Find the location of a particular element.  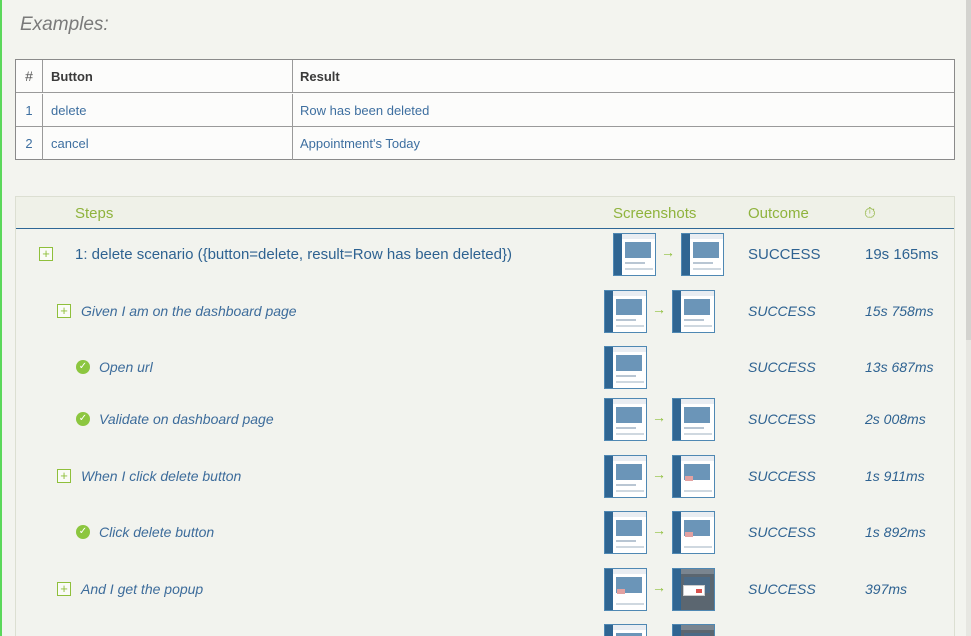

step-label: And I get the popup is located at coordinates (142, 589).